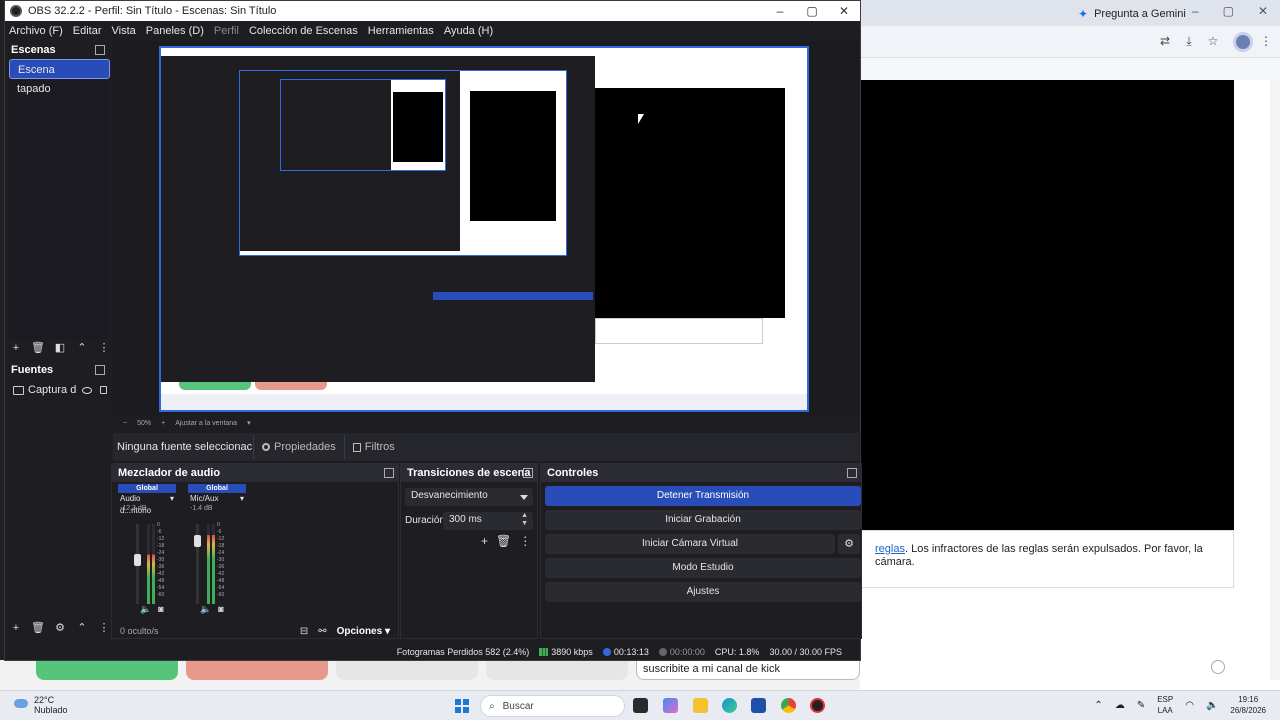 Image resolution: width=1280 pixels, height=720 pixels. Describe the element at coordinates (401, 31) in the screenshot. I see `menu-herramientas: Herramientas` at that location.